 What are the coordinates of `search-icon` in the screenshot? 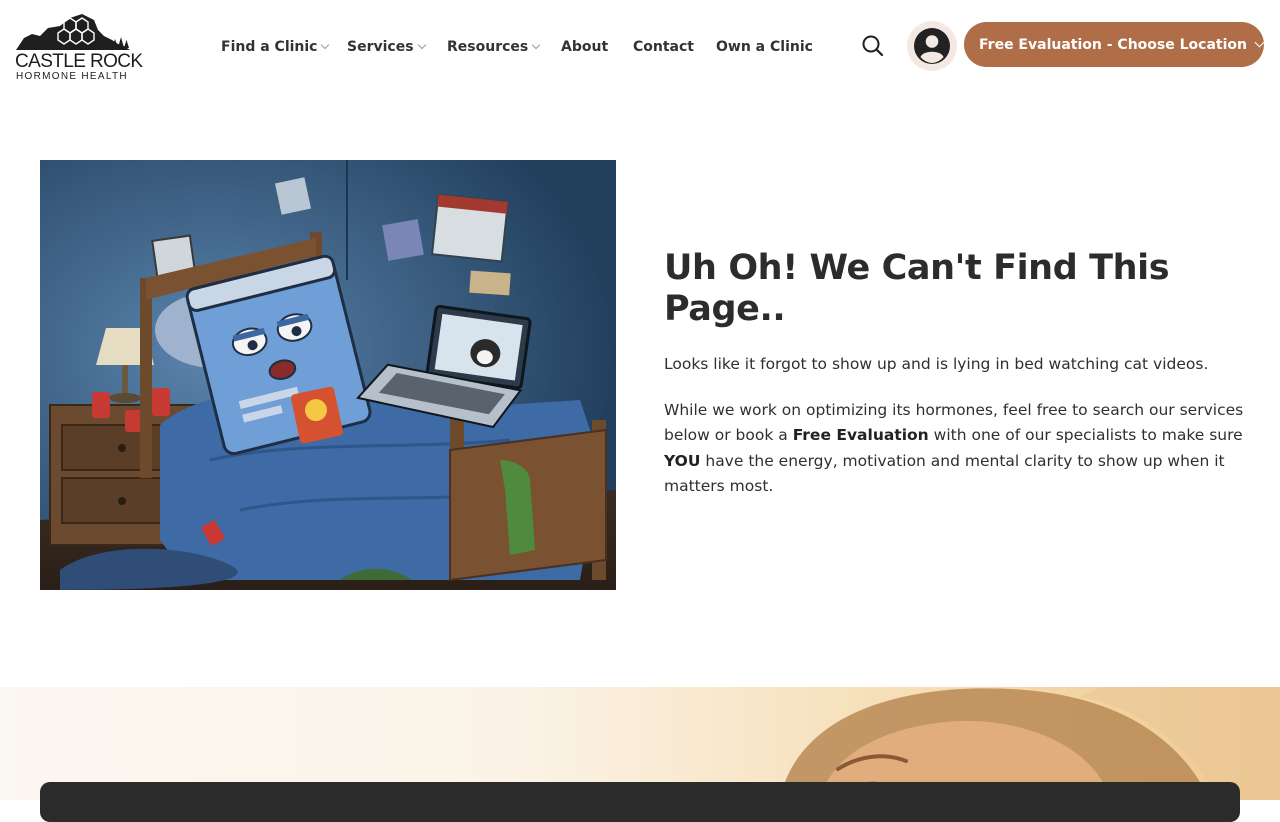 It's located at (873, 46).